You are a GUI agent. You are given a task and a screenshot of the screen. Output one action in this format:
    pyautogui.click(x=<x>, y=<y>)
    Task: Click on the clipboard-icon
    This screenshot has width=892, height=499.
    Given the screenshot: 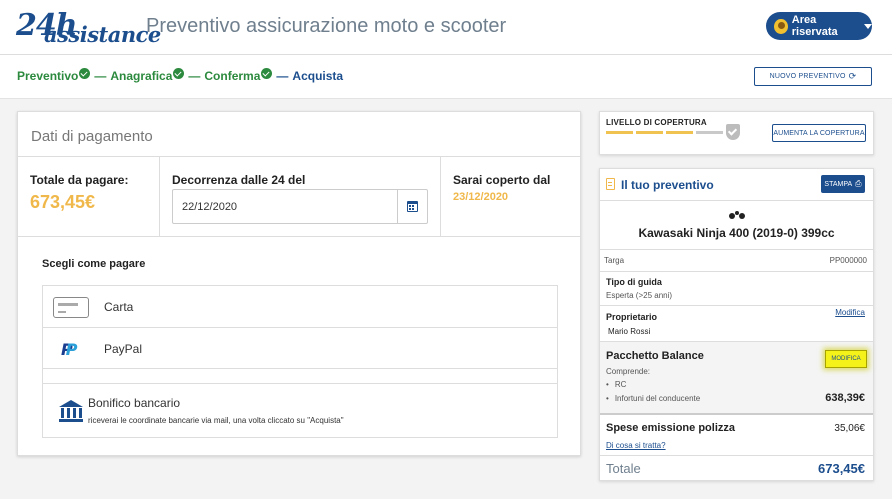 What is the action you would take?
    pyautogui.click(x=610, y=184)
    